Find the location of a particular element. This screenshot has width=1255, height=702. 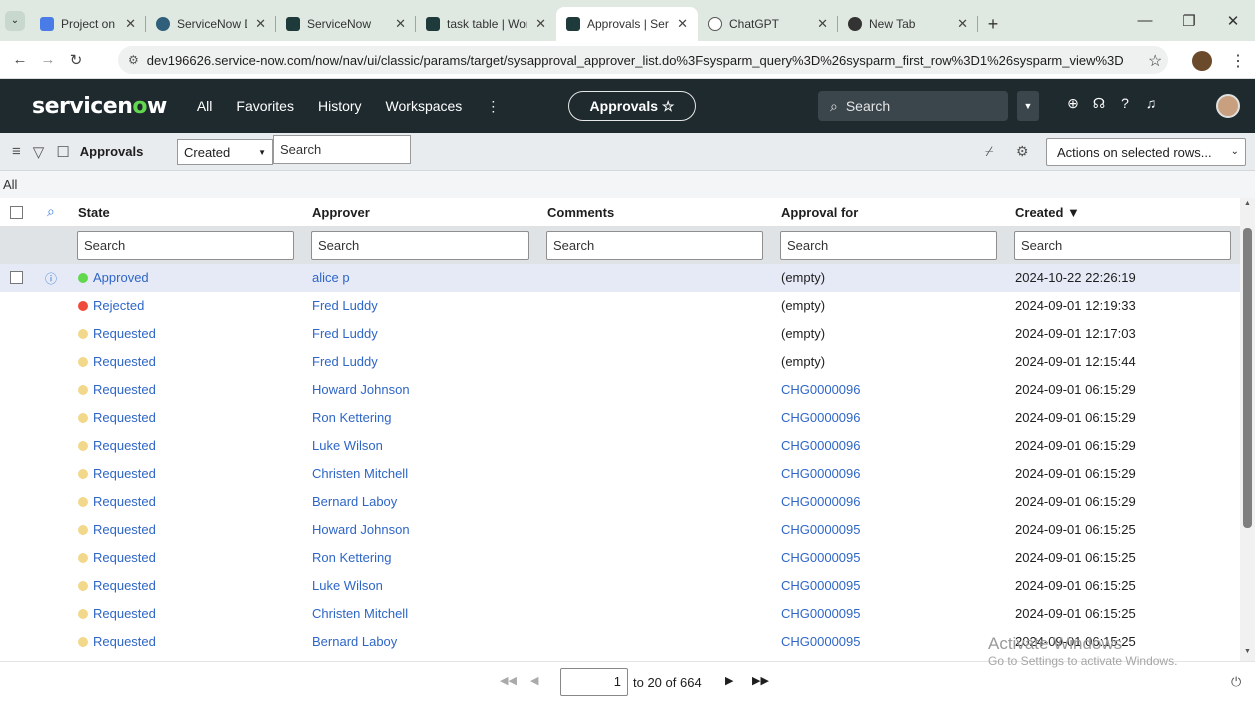

chat-icon: ☊ is located at coordinates (1099, 103).